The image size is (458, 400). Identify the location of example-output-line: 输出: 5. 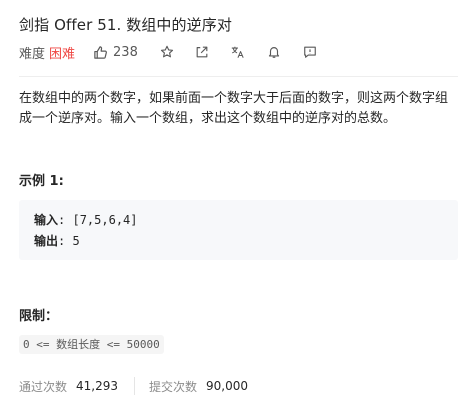
(57, 240).